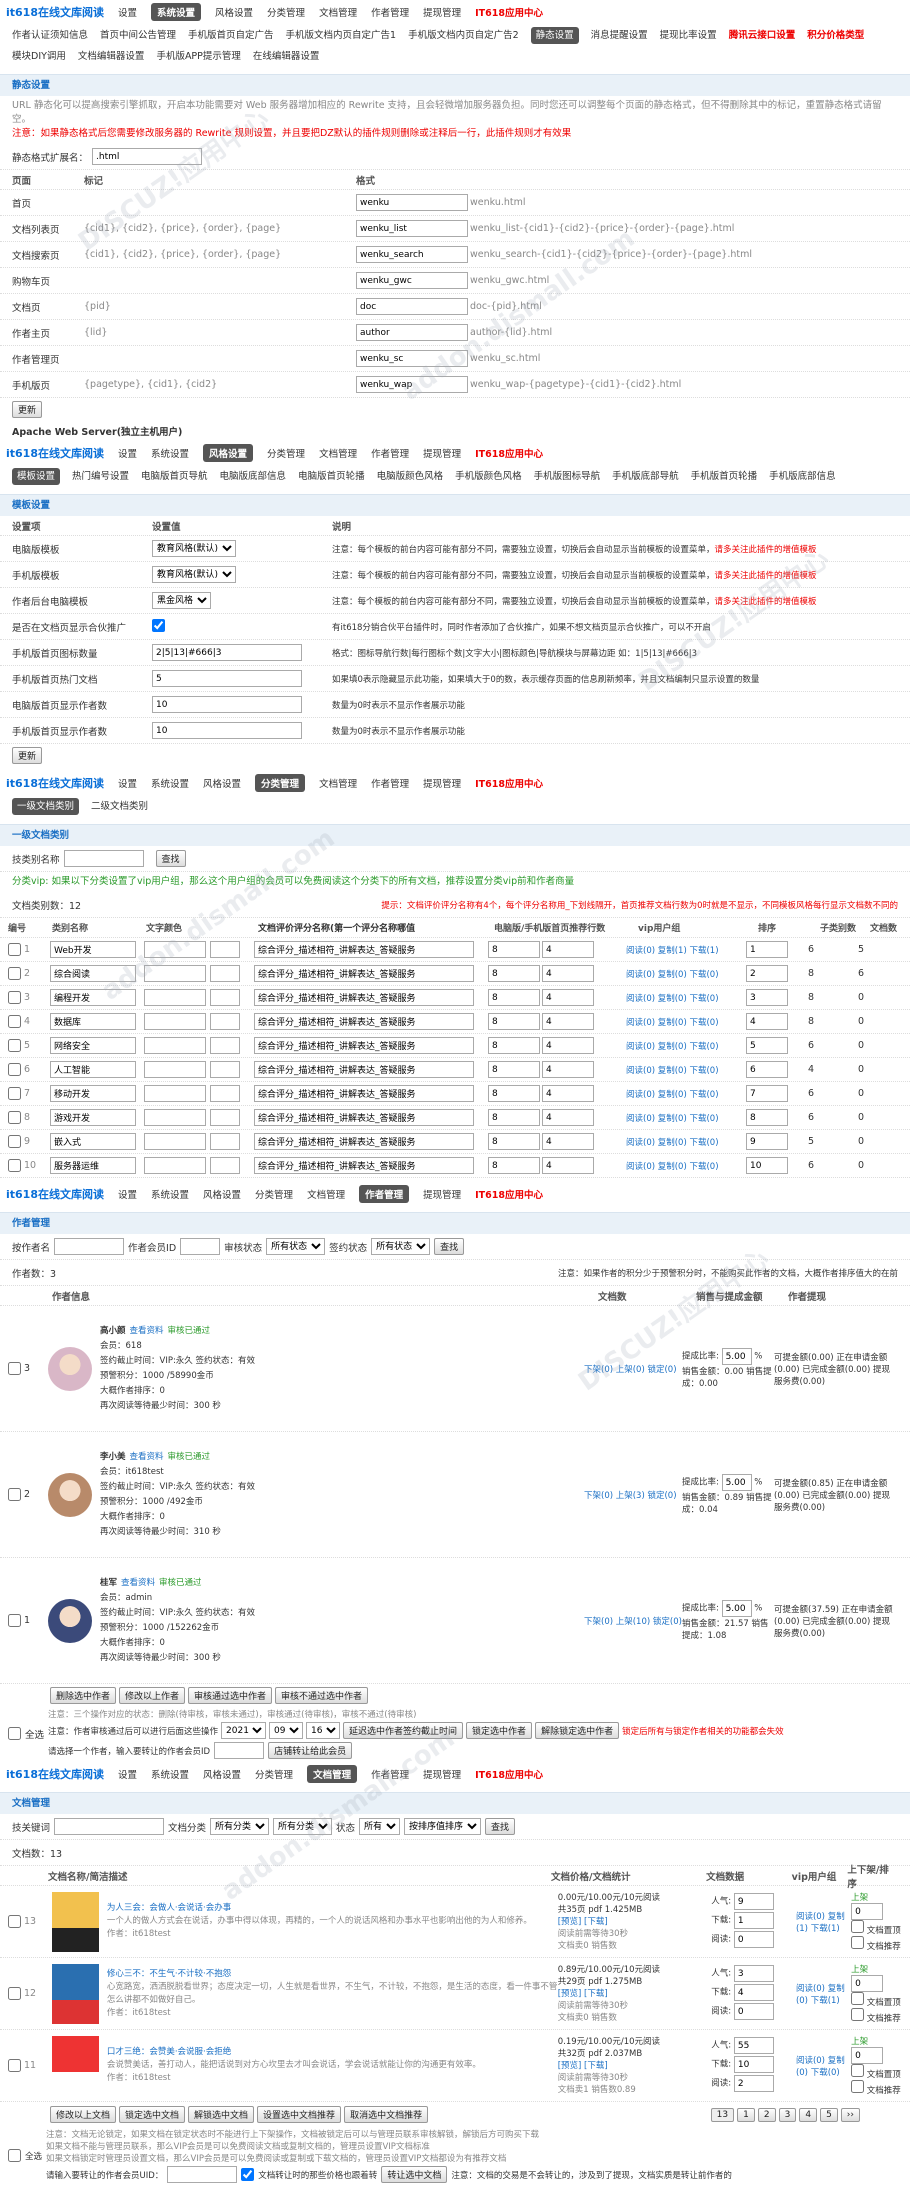 The height and width of the screenshot is (2198, 910). What do you see at coordinates (823, 2066) in the screenshot?
I see `document-vip: 阅读(0) 复制(0) 下载(0)` at bounding box center [823, 2066].